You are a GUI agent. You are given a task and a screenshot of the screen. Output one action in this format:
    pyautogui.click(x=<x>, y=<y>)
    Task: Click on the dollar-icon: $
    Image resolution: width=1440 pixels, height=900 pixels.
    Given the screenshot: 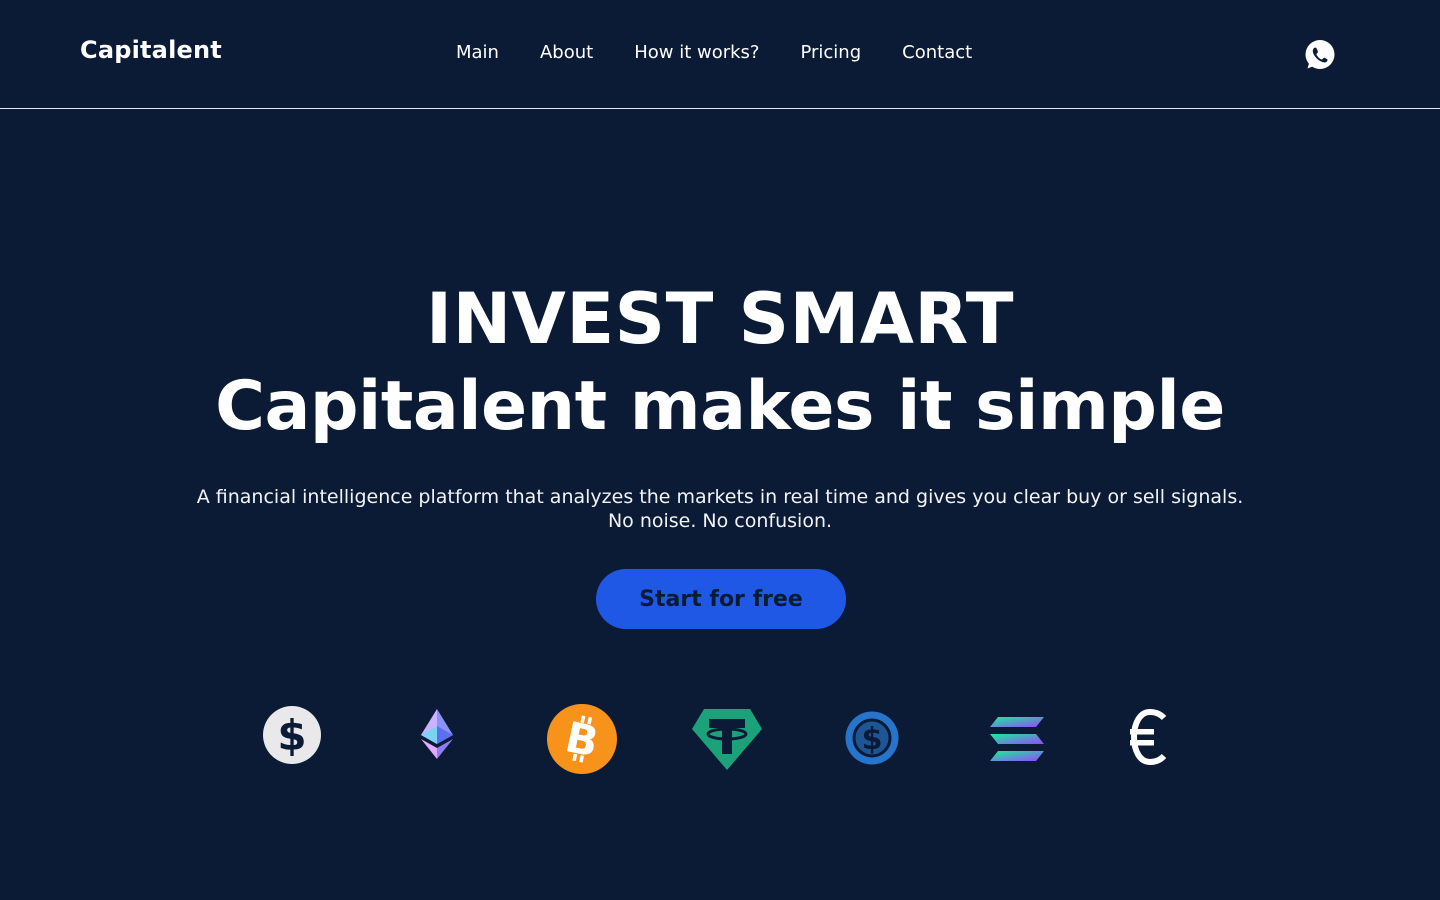 What is the action you would take?
    pyautogui.click(x=292, y=735)
    